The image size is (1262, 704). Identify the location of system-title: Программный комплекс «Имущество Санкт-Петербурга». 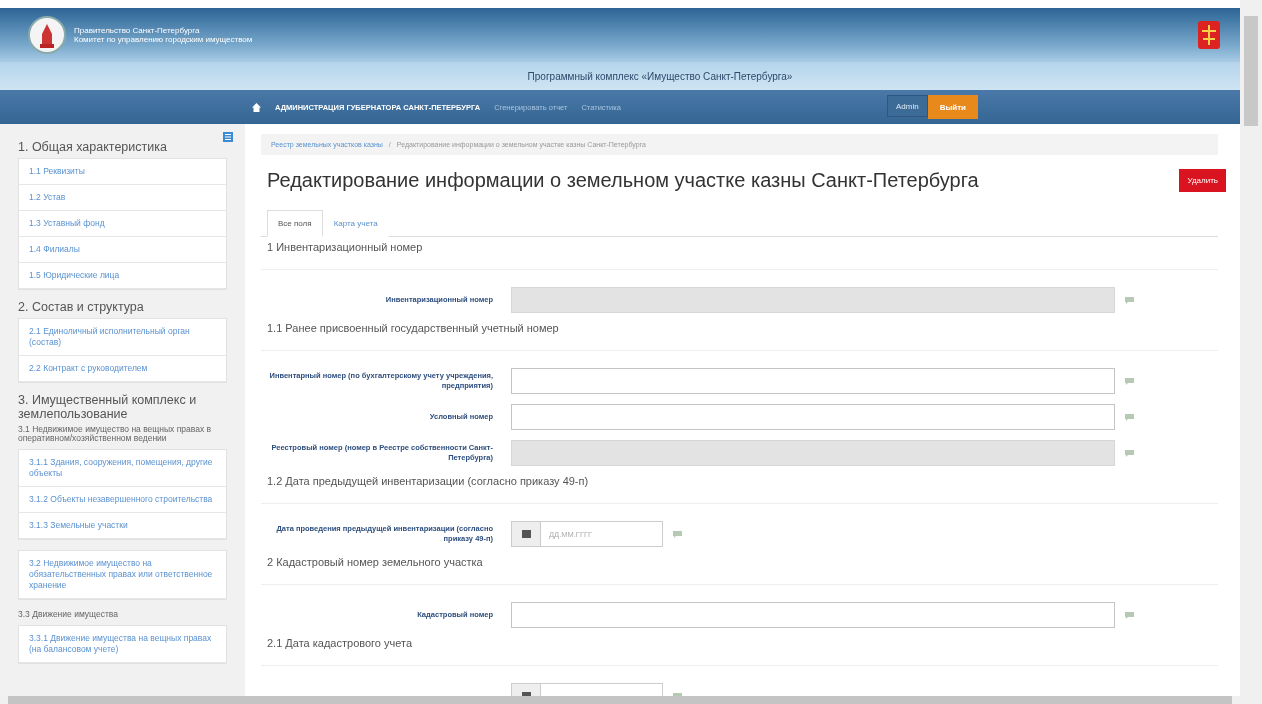
(660, 76).